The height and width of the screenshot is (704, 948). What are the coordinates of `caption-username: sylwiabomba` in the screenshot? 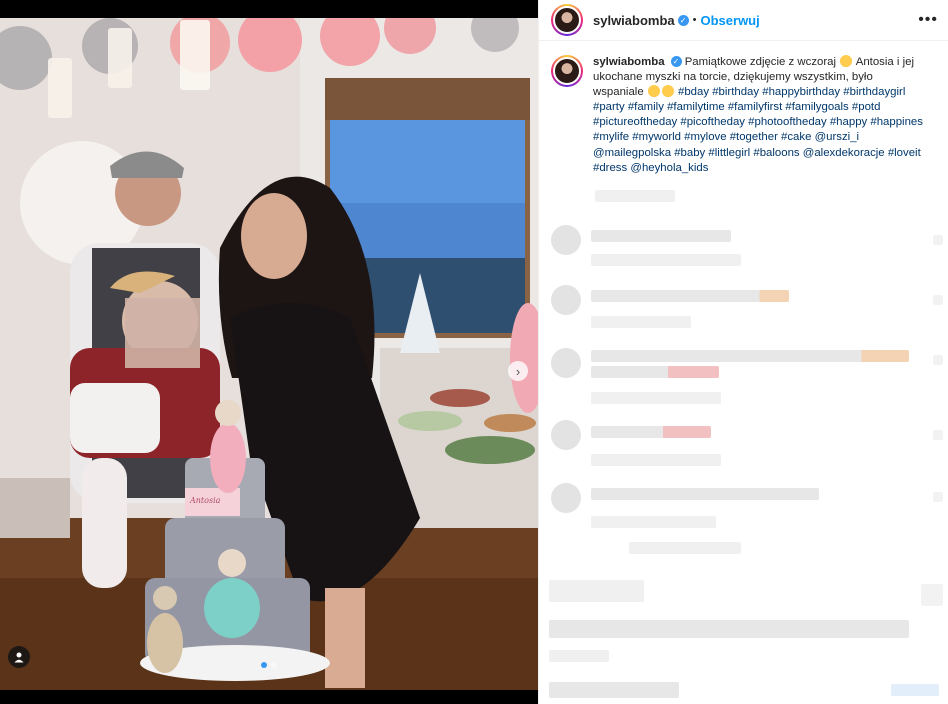 It's located at (629, 62).